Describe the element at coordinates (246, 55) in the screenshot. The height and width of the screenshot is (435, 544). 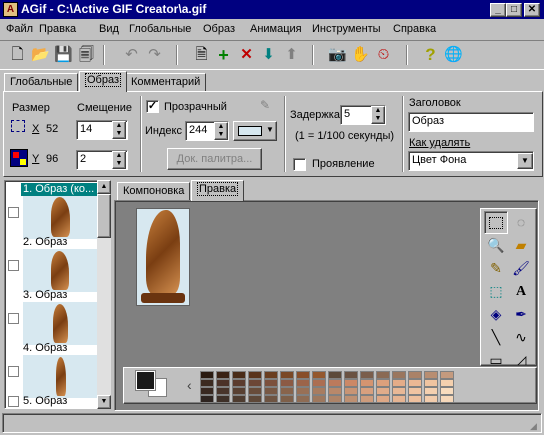
I see `delete-icon: ✕` at that location.